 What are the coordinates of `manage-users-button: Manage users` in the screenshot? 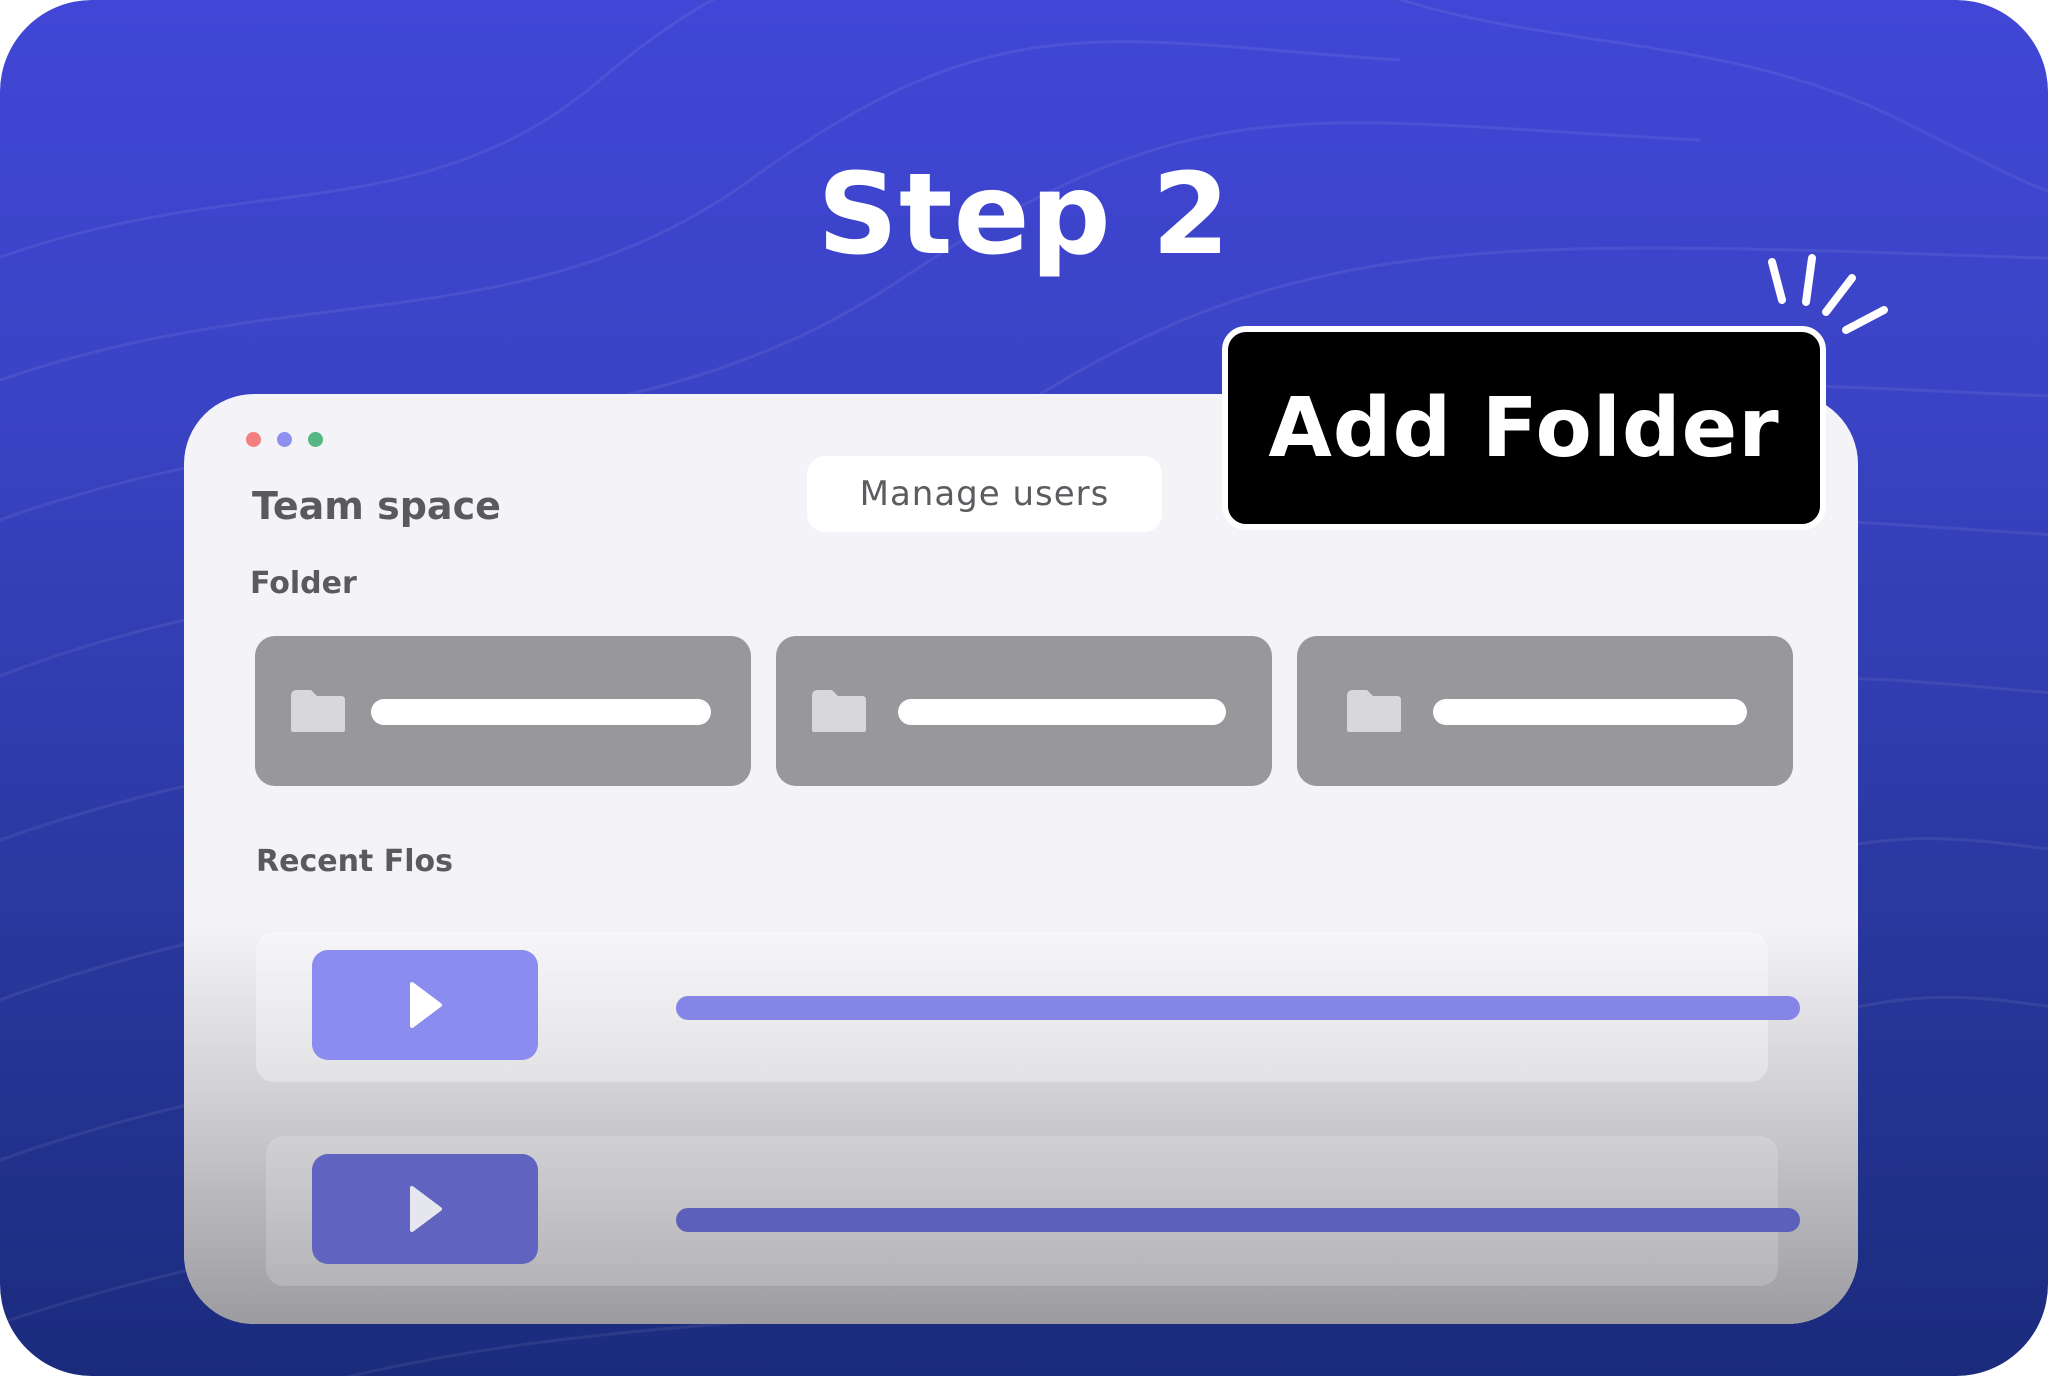 It's located at (984, 494).